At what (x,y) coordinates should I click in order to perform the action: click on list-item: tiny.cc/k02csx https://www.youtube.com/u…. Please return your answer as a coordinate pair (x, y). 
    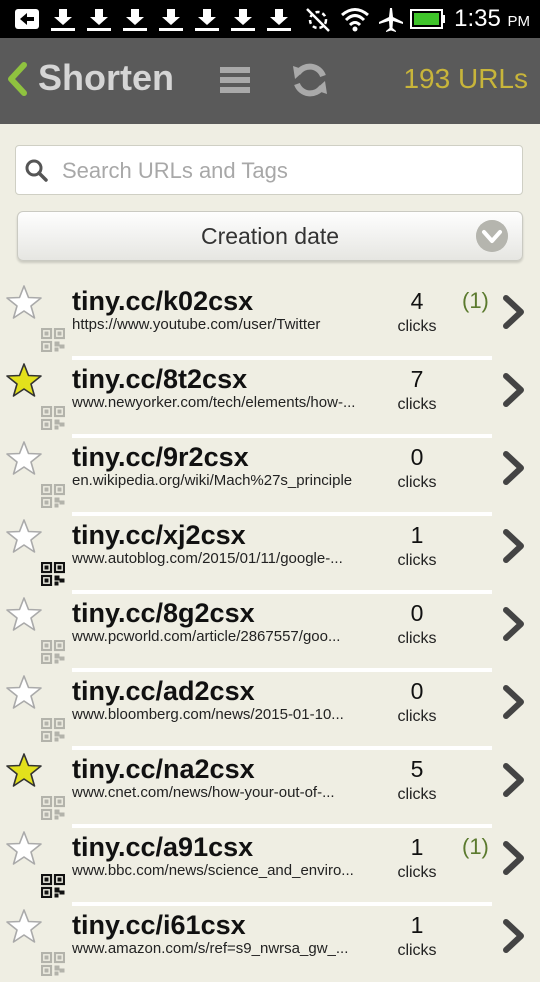
    Looking at the image, I should click on (270, 320).